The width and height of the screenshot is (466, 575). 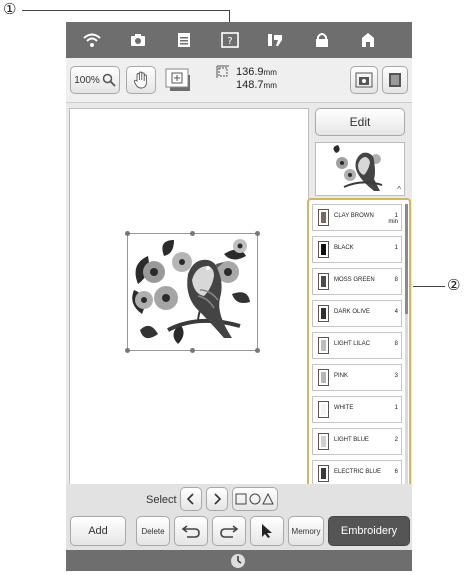 I want to click on thread-stitch-count: 1 min, so click(x=393, y=219).